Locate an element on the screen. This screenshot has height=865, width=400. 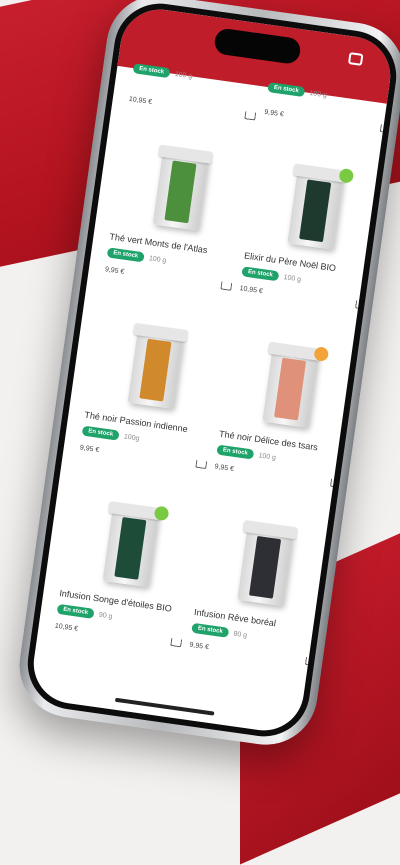
price-row: 10,95 € is located at coordinates (192, 108).